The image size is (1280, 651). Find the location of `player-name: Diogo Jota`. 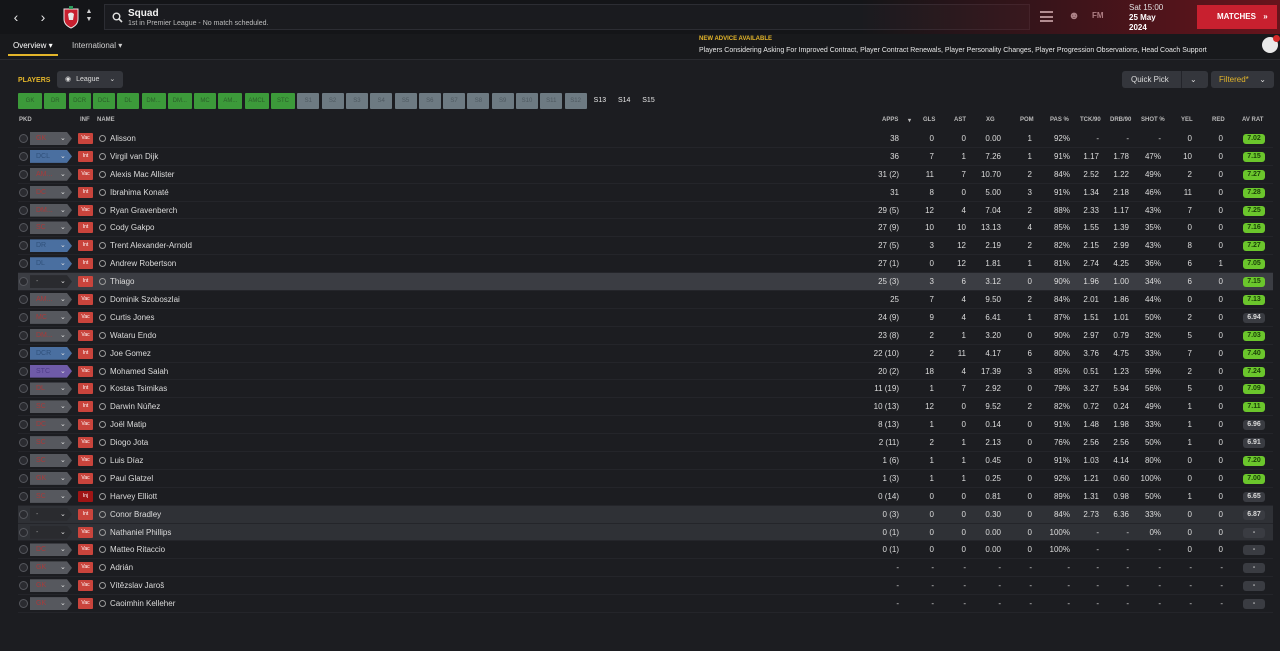

player-name: Diogo Jota is located at coordinates (129, 442).